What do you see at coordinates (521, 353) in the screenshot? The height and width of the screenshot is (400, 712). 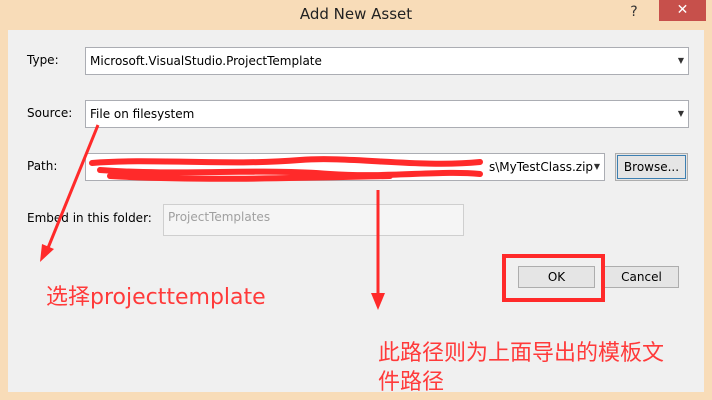 I see `annotation-note-2-line-1: 此路径则为上面导出的模板文` at bounding box center [521, 353].